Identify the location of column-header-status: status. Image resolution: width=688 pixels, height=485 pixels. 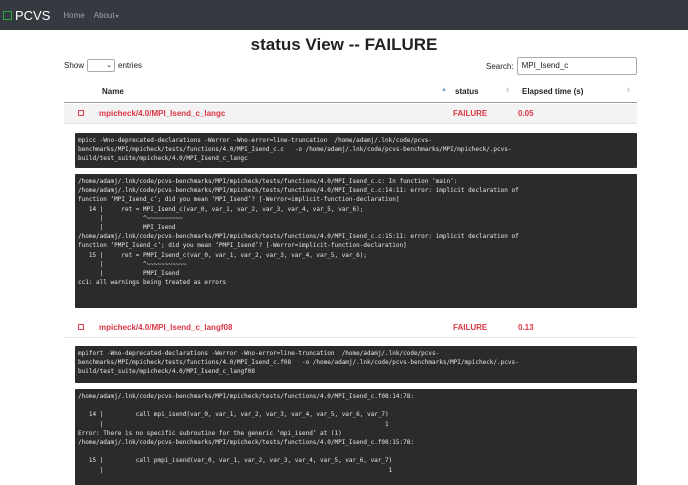
(467, 91).